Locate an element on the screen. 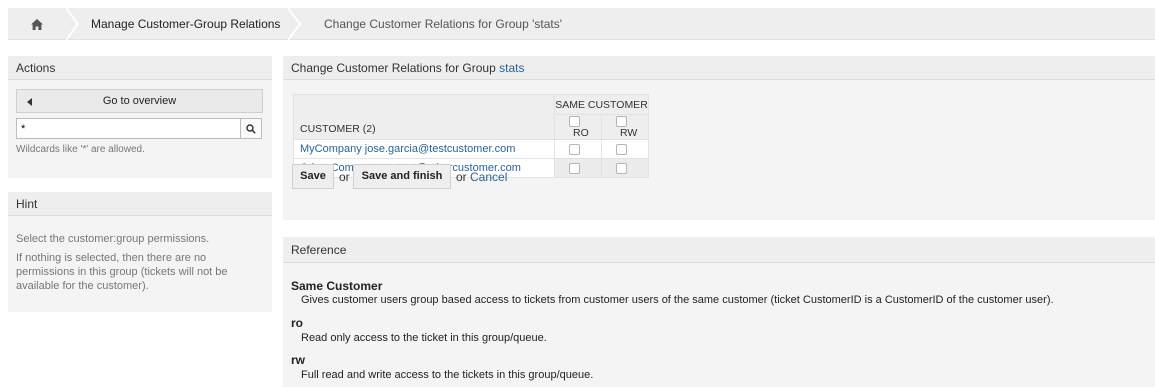  home-icon is located at coordinates (37, 24).